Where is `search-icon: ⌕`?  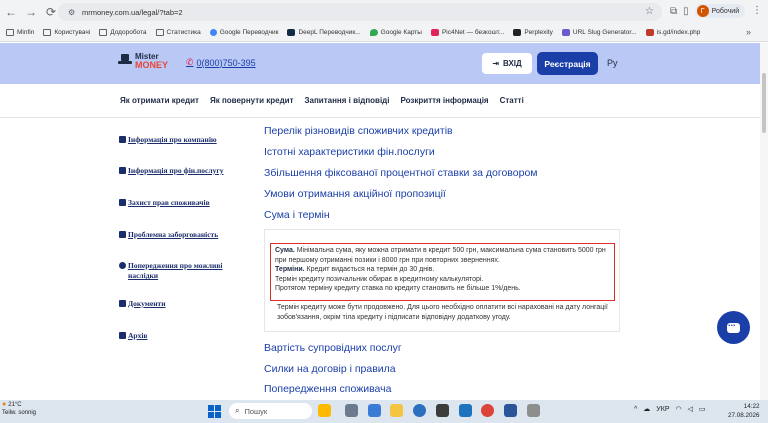 search-icon: ⌕ is located at coordinates (237, 410).